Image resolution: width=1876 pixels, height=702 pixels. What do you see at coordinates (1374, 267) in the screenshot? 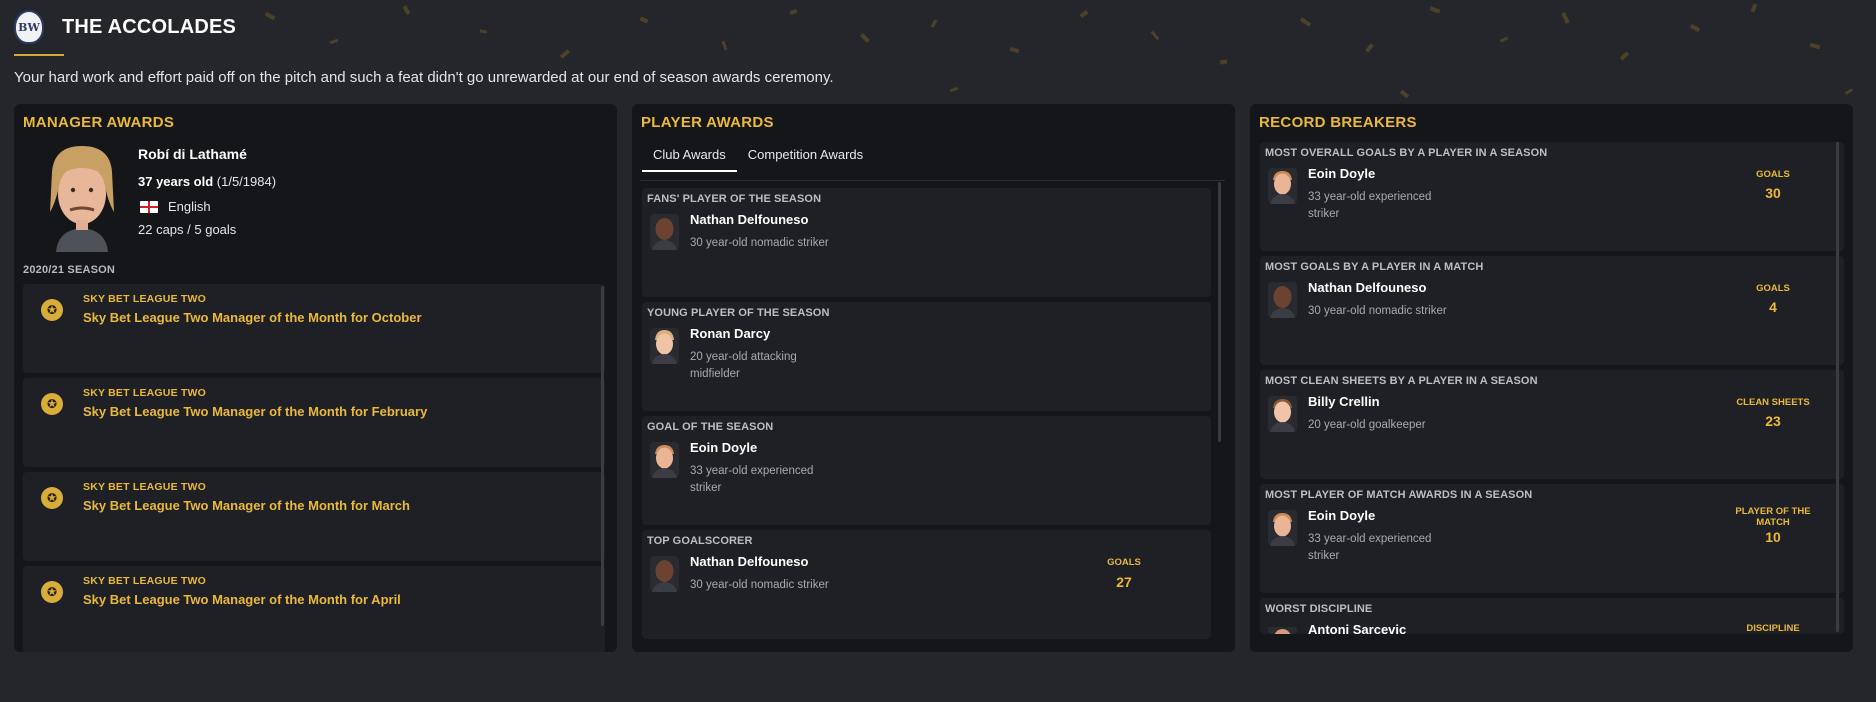
I see `record-category: MOST GOALS BY A PLAYER IN A MATCH` at bounding box center [1374, 267].